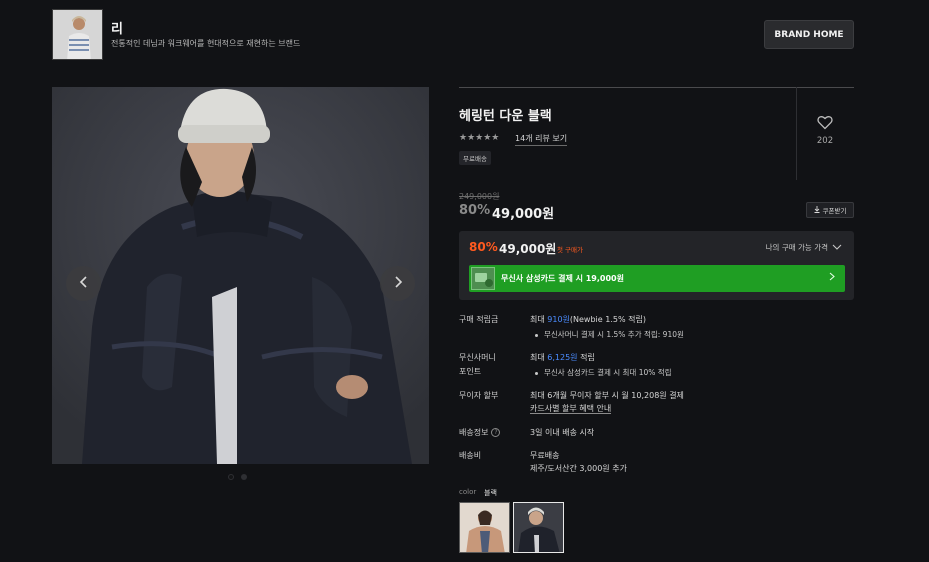  Describe the element at coordinates (541, 139) in the screenshot. I see `review-link: 14개 리뷰 보기` at that location.